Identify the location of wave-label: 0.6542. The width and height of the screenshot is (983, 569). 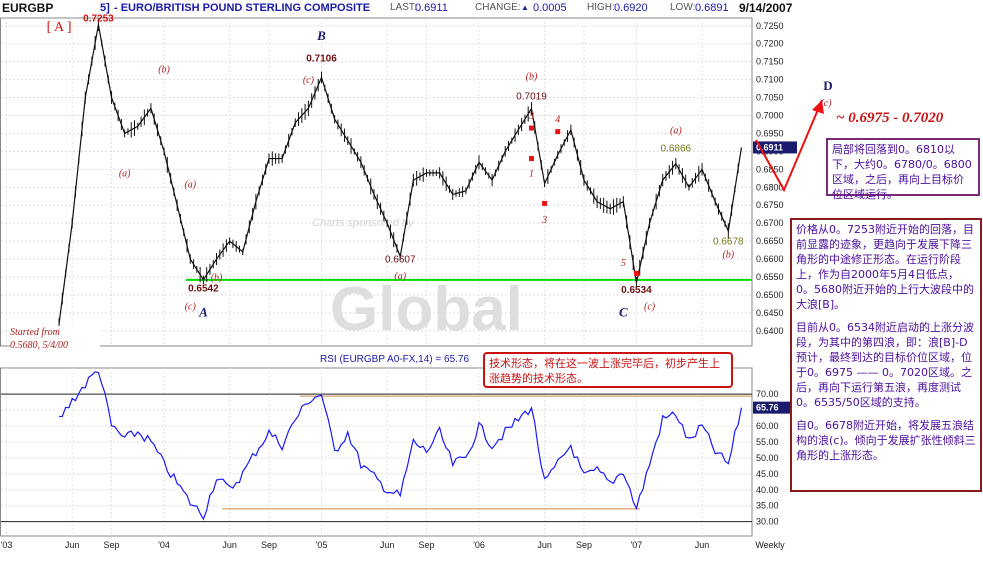
(203, 288).